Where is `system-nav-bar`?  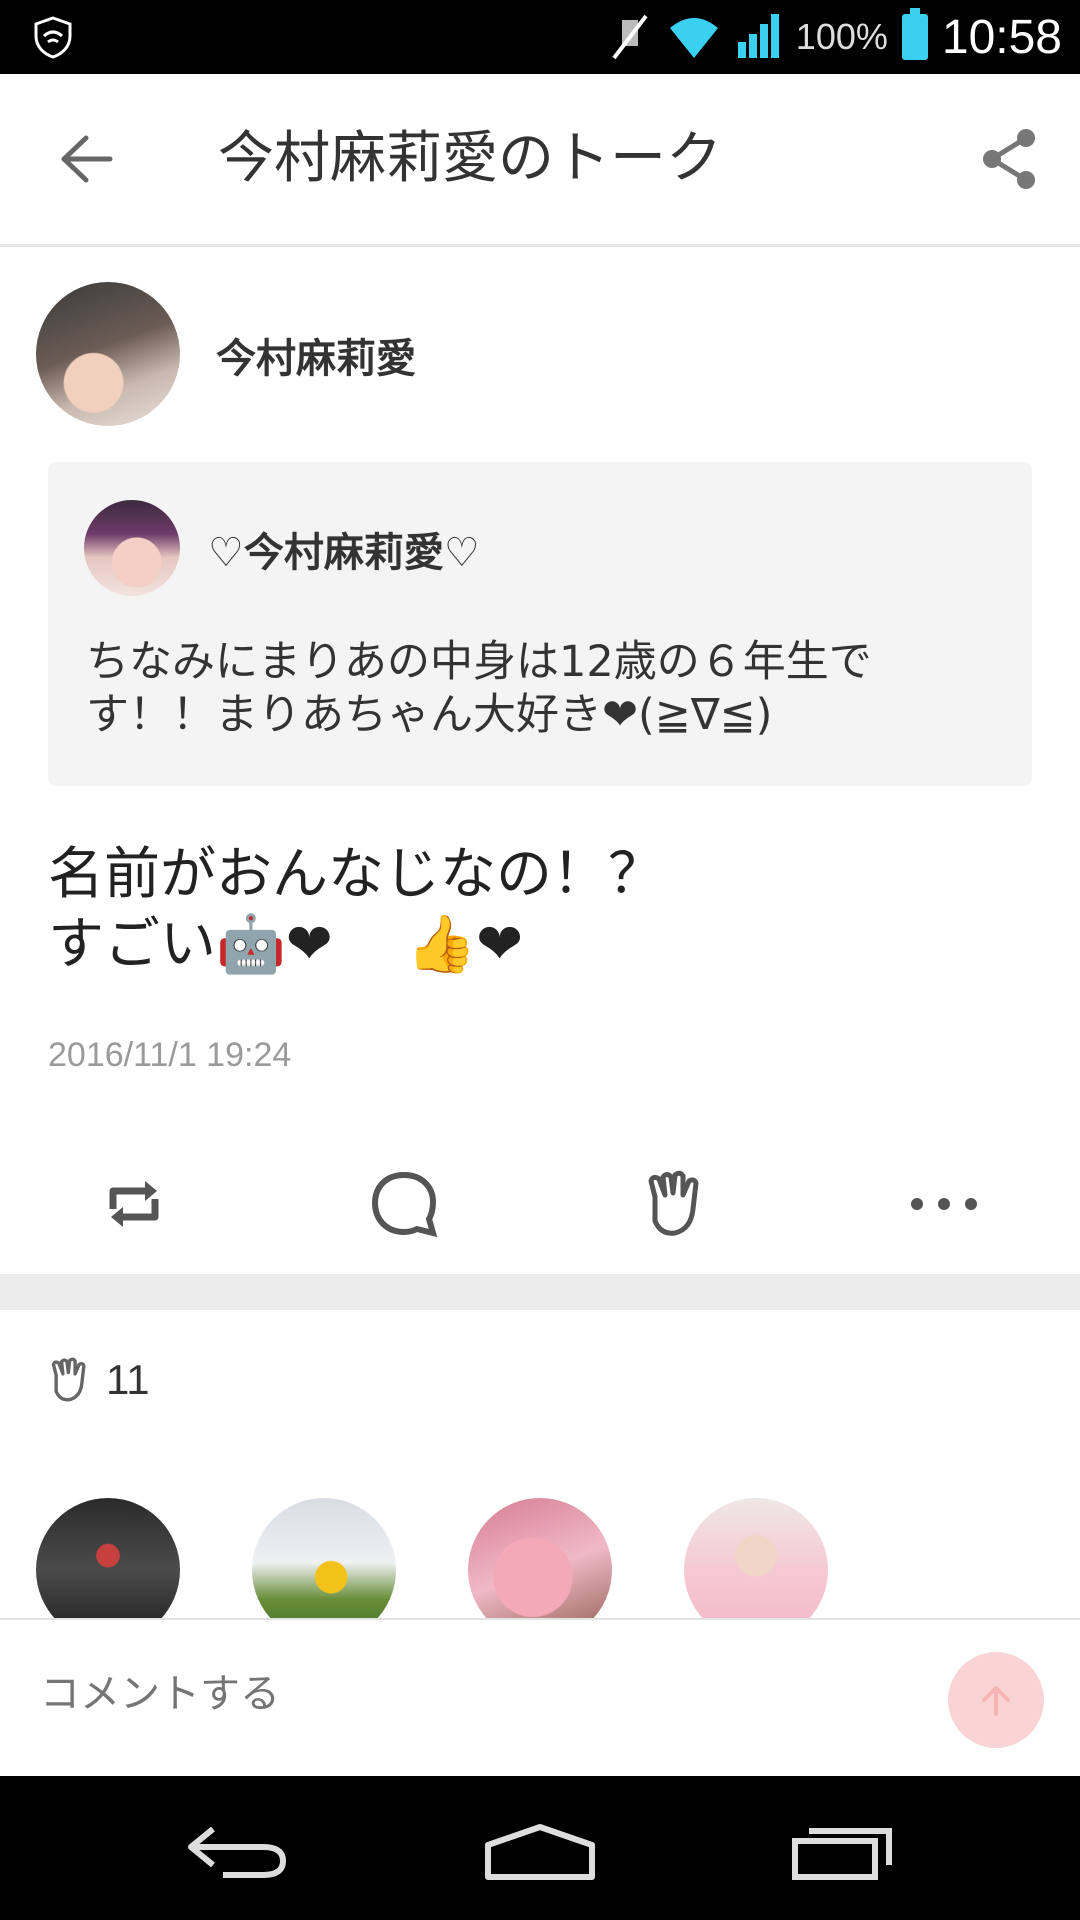 system-nav-bar is located at coordinates (540, 1848).